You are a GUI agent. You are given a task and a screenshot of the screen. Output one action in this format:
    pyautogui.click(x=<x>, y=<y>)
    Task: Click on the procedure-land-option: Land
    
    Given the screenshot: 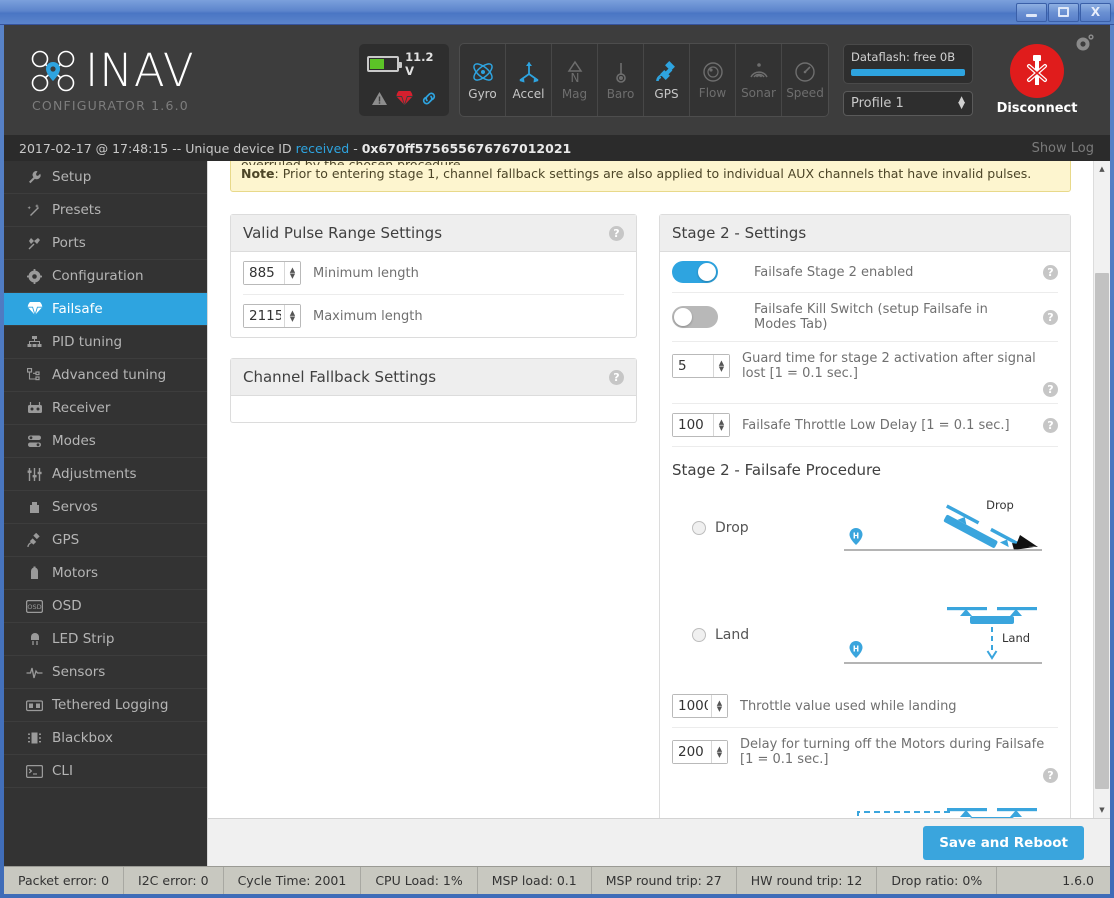 What is the action you would take?
    pyautogui.click(x=757, y=635)
    